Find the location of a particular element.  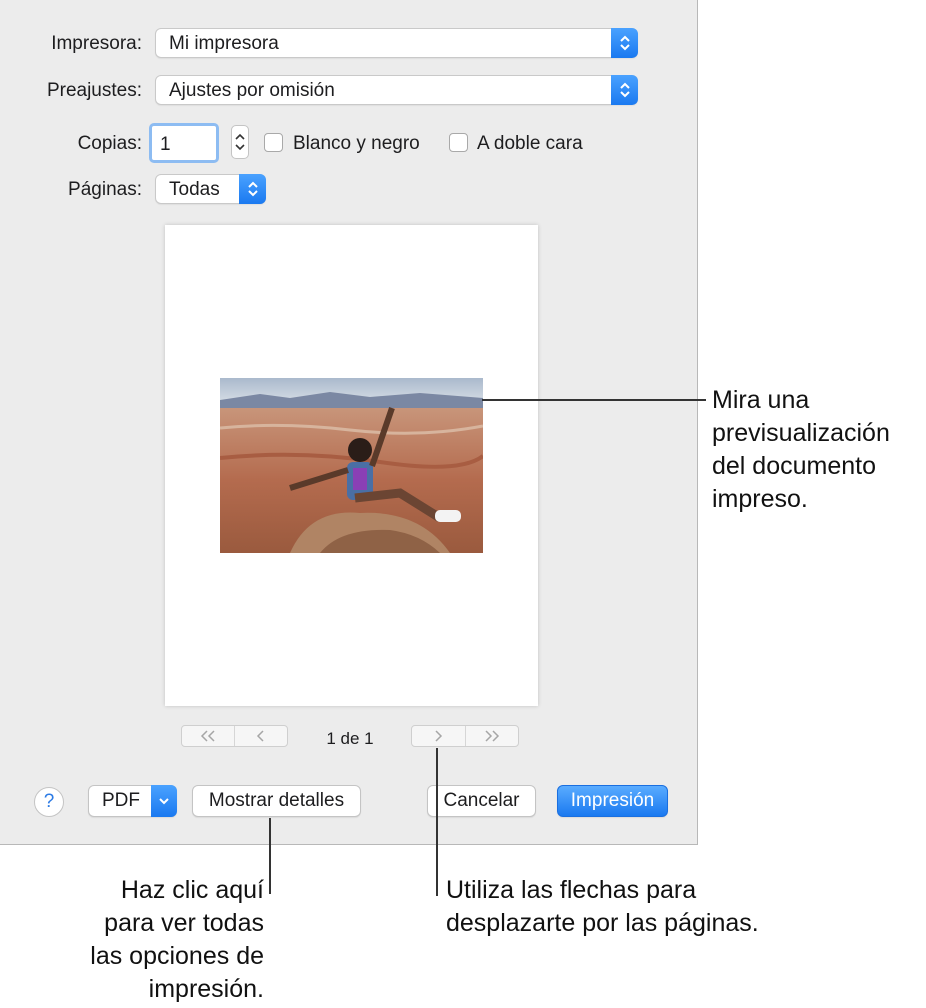

details-callout-line is located at coordinates (270, 856).